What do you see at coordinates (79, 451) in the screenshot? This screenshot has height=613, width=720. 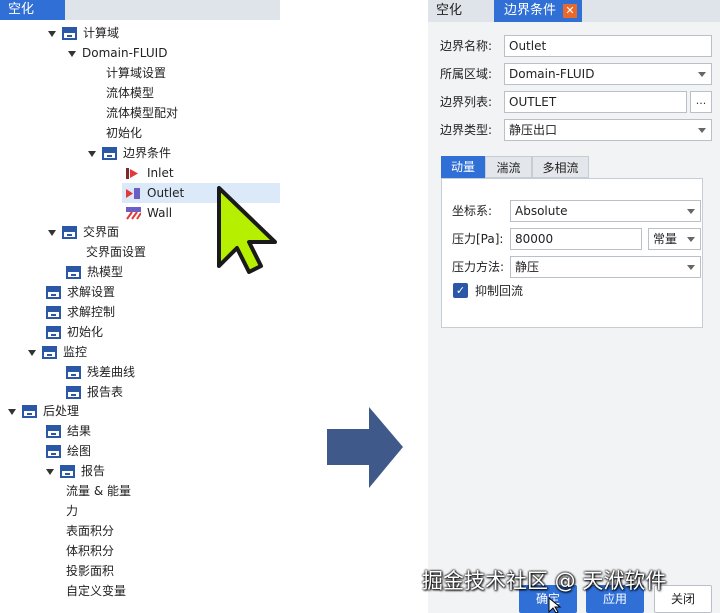 I see `tree-item-label: 绘图` at bounding box center [79, 451].